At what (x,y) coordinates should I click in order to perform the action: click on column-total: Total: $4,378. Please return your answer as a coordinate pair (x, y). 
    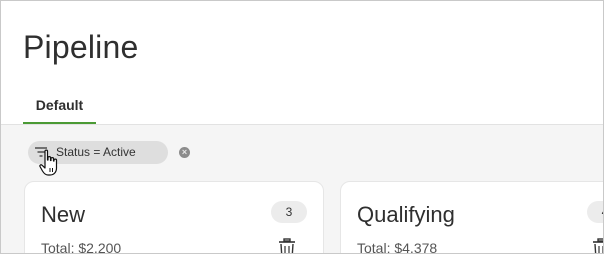
    Looking at the image, I should click on (397, 247).